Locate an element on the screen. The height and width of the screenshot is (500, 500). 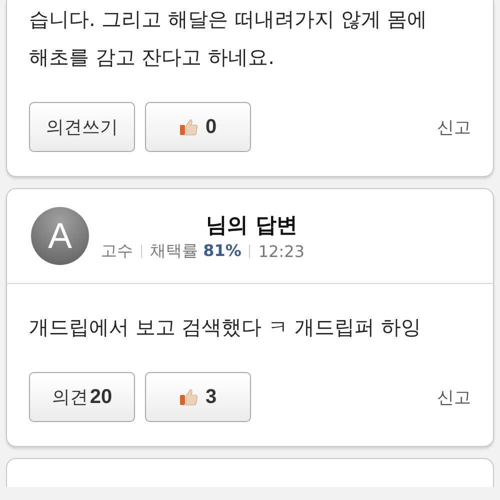
comment-button: 의견쓰기 is located at coordinates (82, 127).